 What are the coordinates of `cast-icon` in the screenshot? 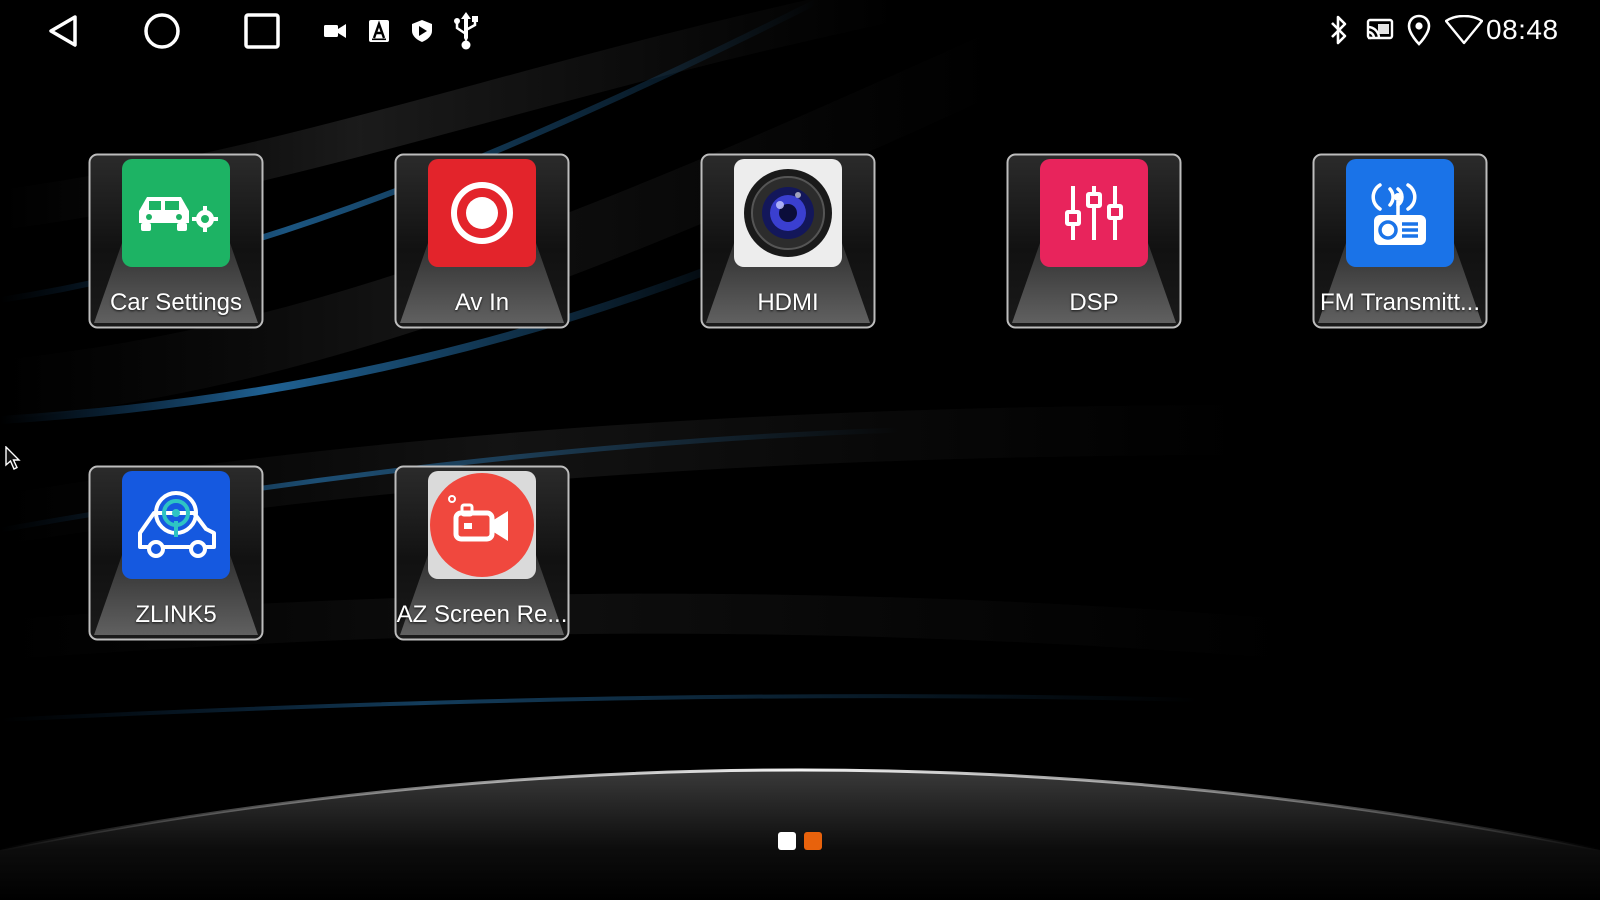 It's located at (1380, 29).